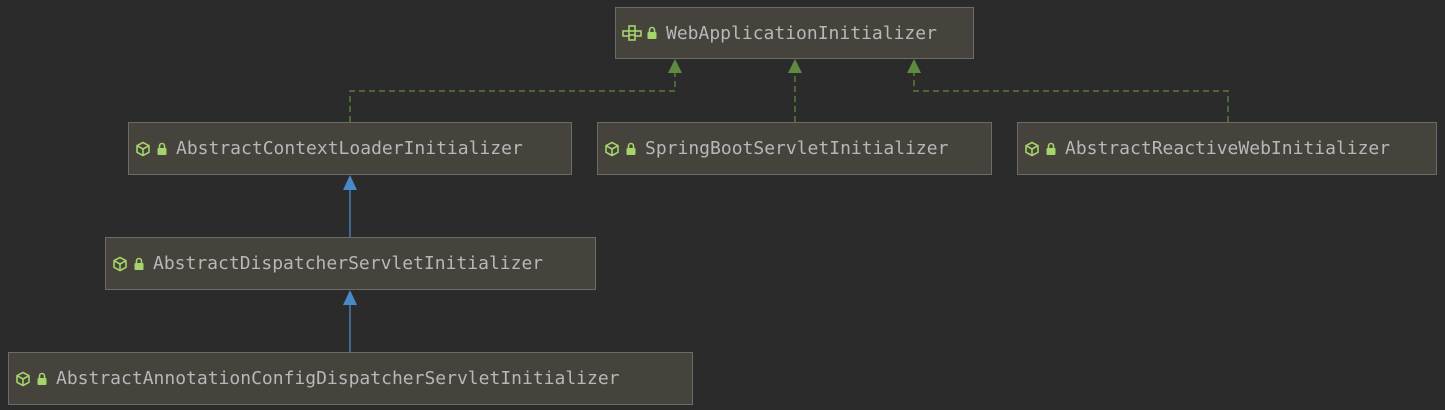 The width and height of the screenshot is (1445, 410). I want to click on node-label: AbstractDispatcherServletInitializer, so click(348, 263).